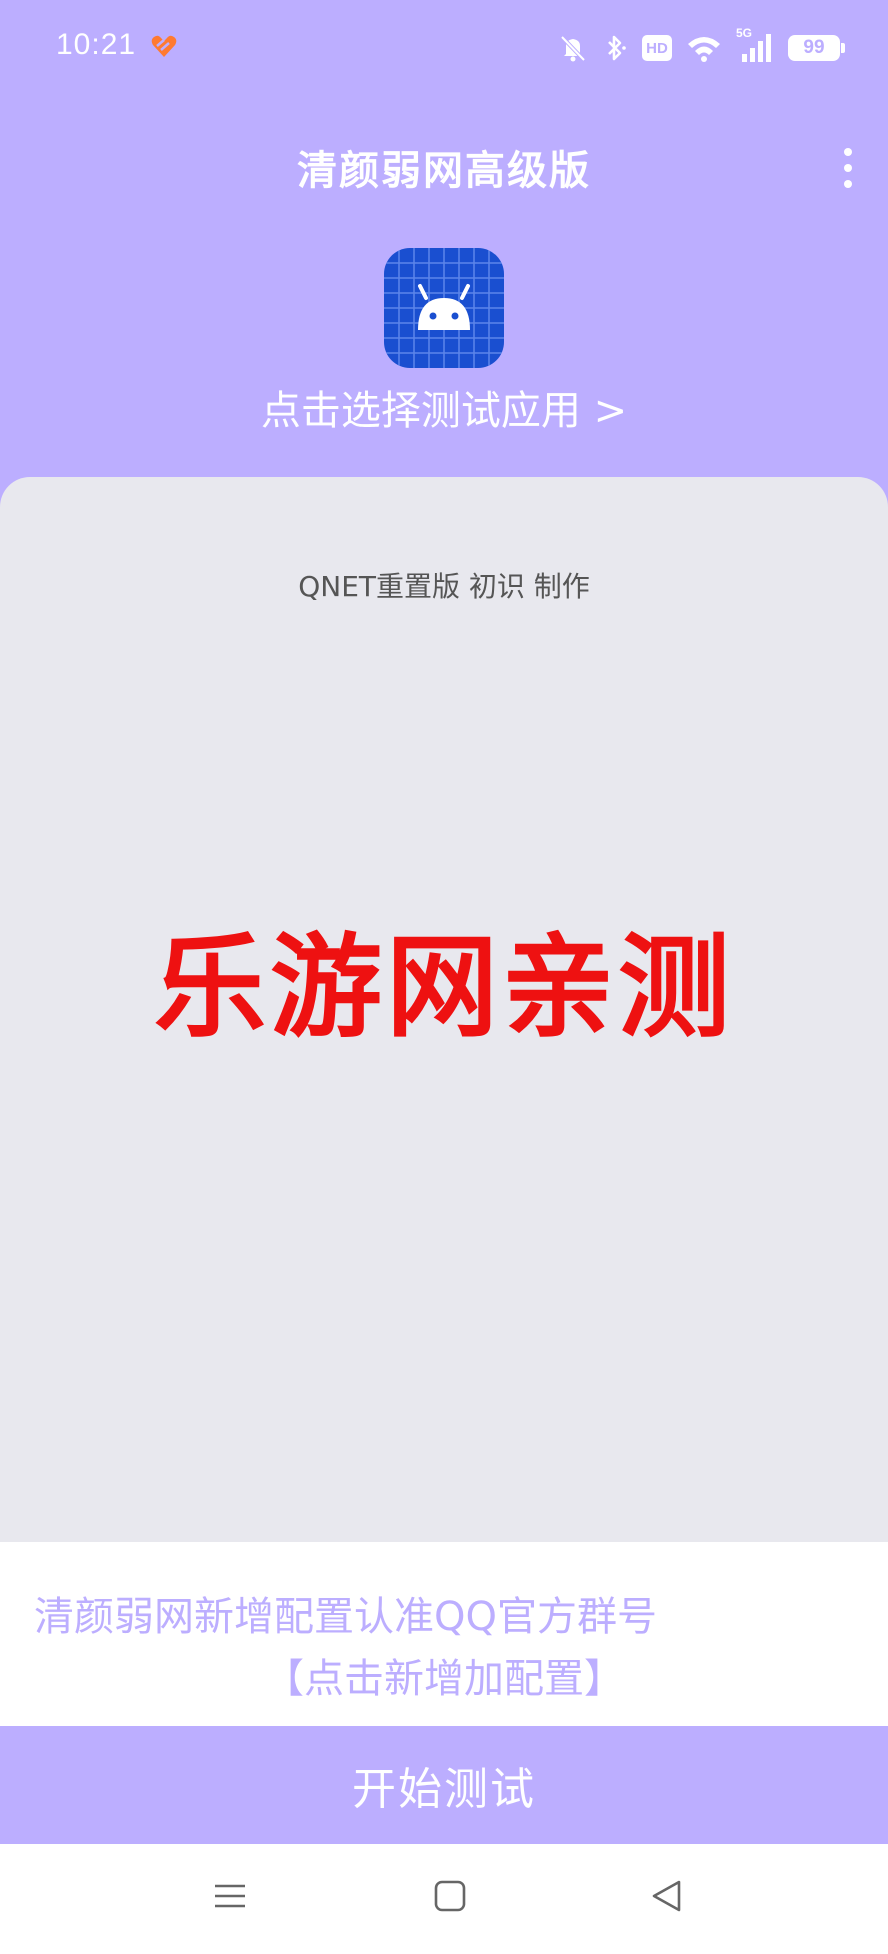 Image resolution: width=888 pixels, height=1954 pixels. Describe the element at coordinates (164, 46) in the screenshot. I see `app-notification-icon` at that location.